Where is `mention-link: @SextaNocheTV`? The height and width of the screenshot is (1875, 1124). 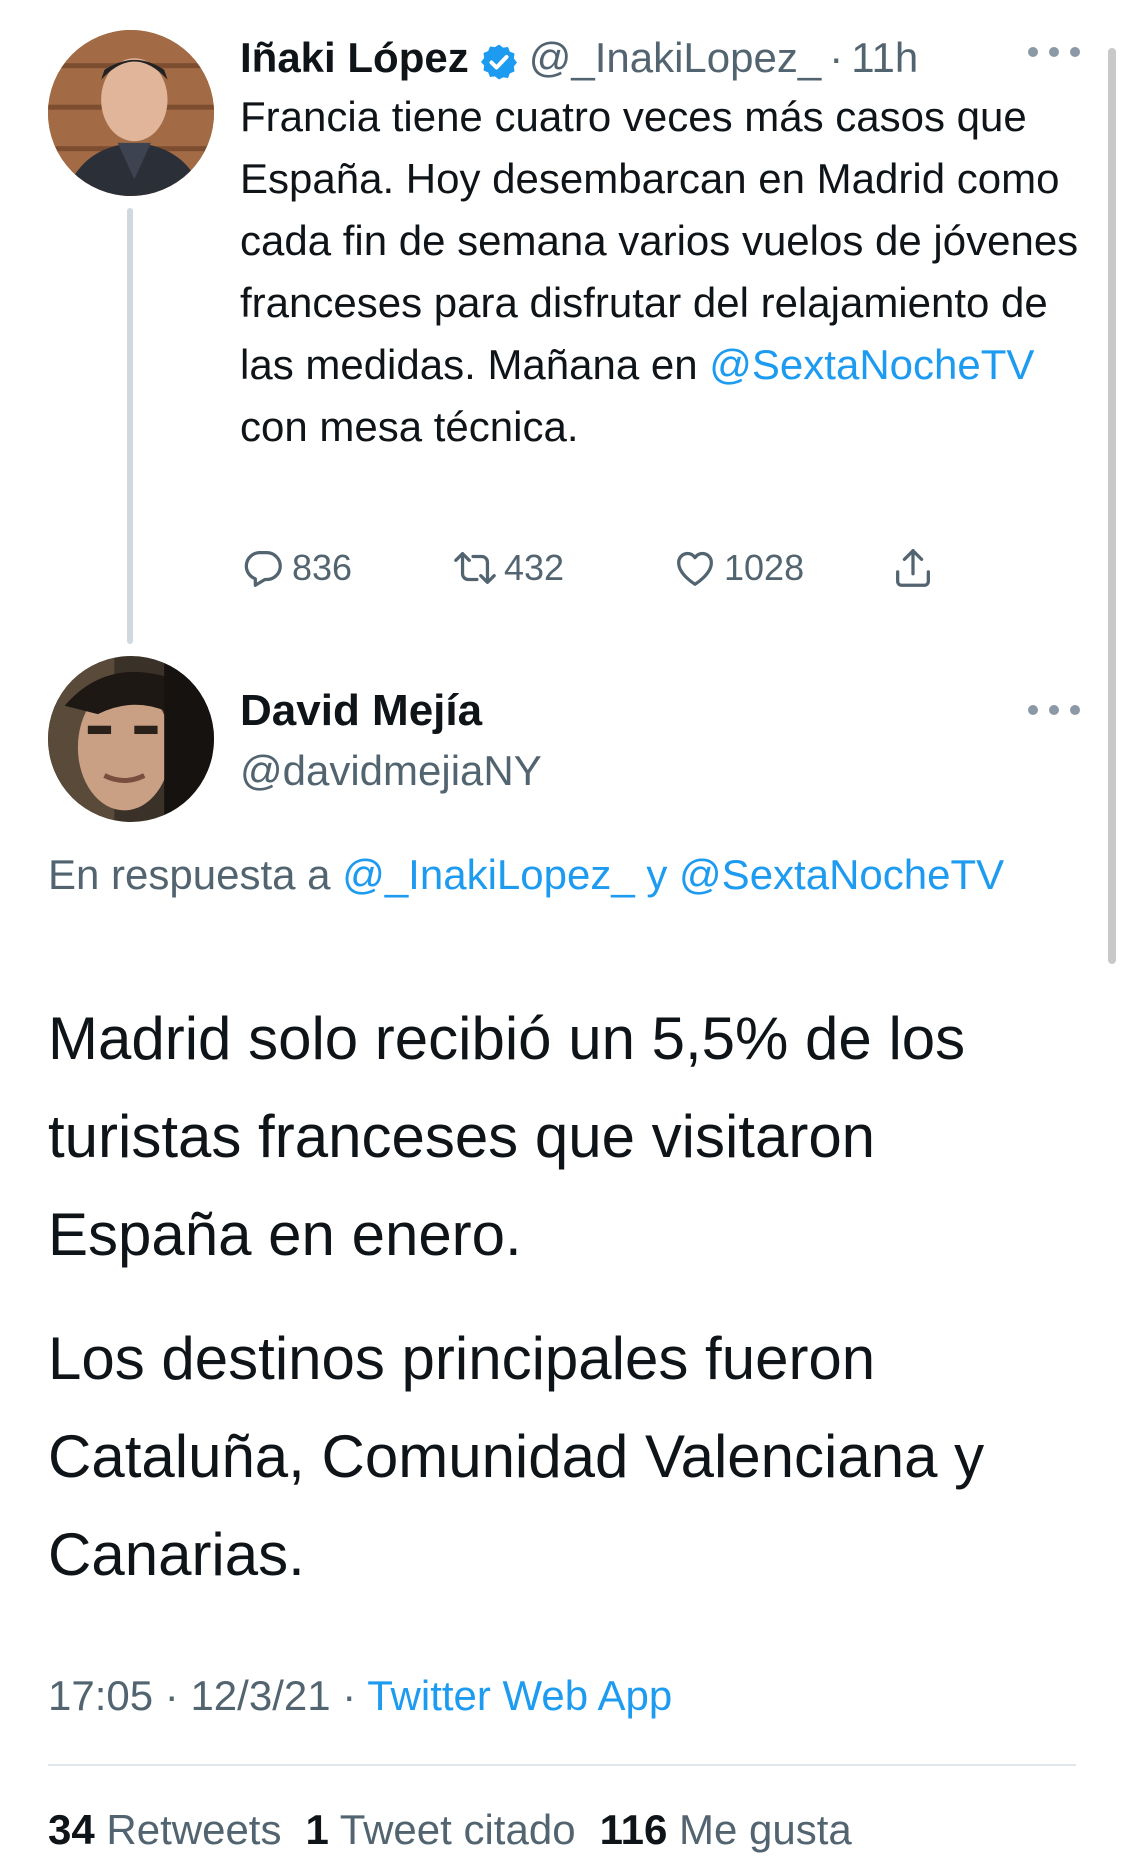 mention-link: @SextaNocheTV is located at coordinates (871, 364).